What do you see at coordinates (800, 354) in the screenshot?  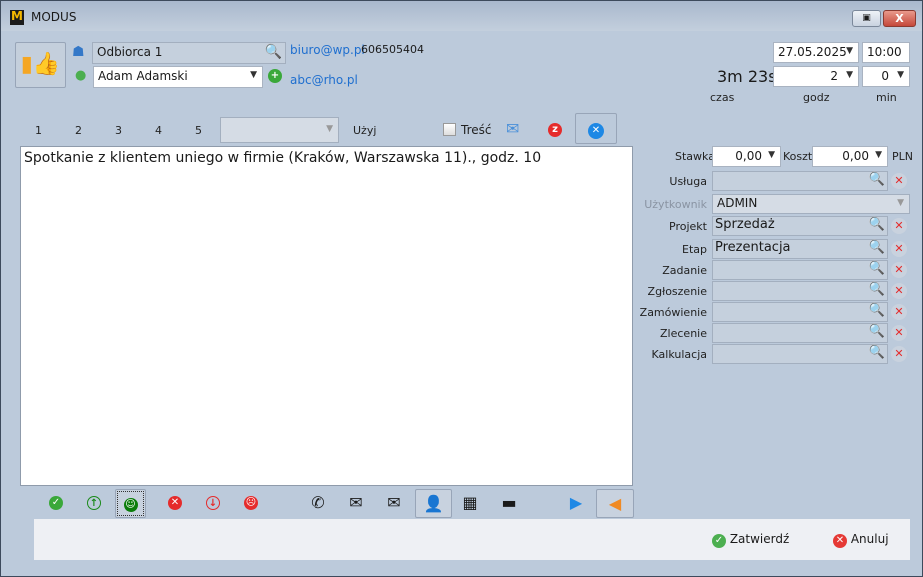 I see `kalkulacja-field: 🔍` at bounding box center [800, 354].